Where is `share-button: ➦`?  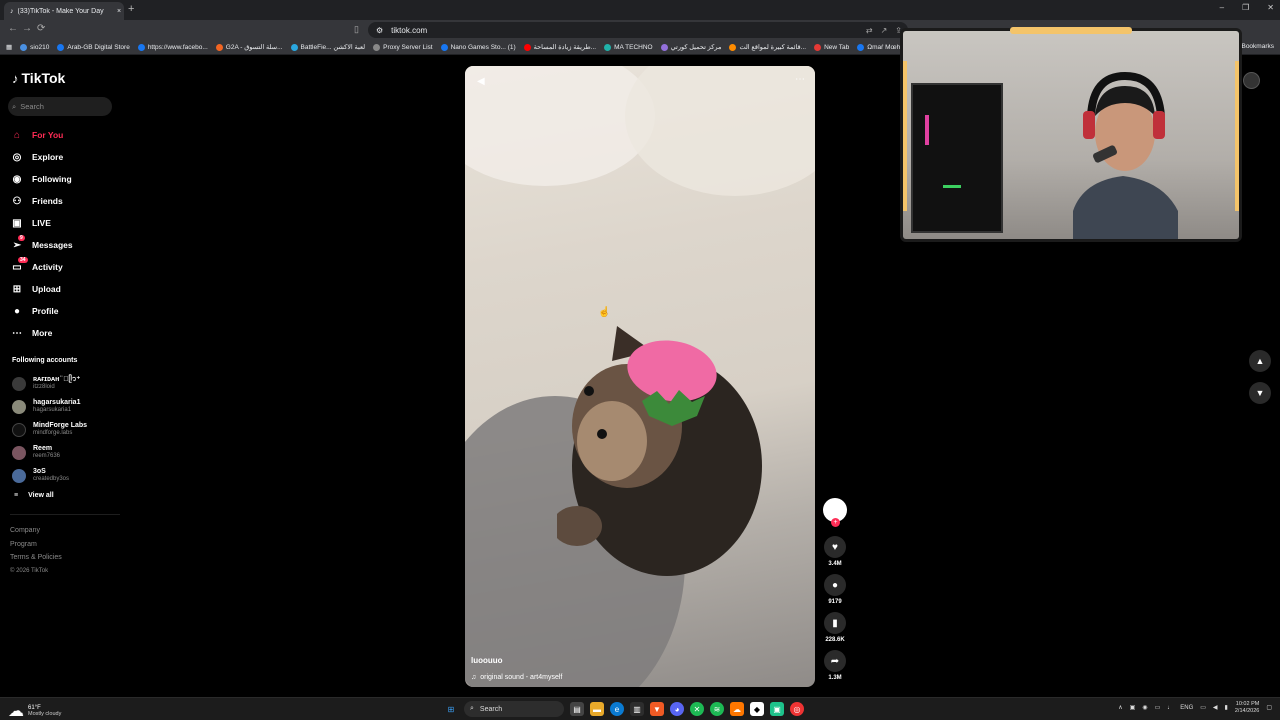
share-button: ➦ is located at coordinates (835, 661).